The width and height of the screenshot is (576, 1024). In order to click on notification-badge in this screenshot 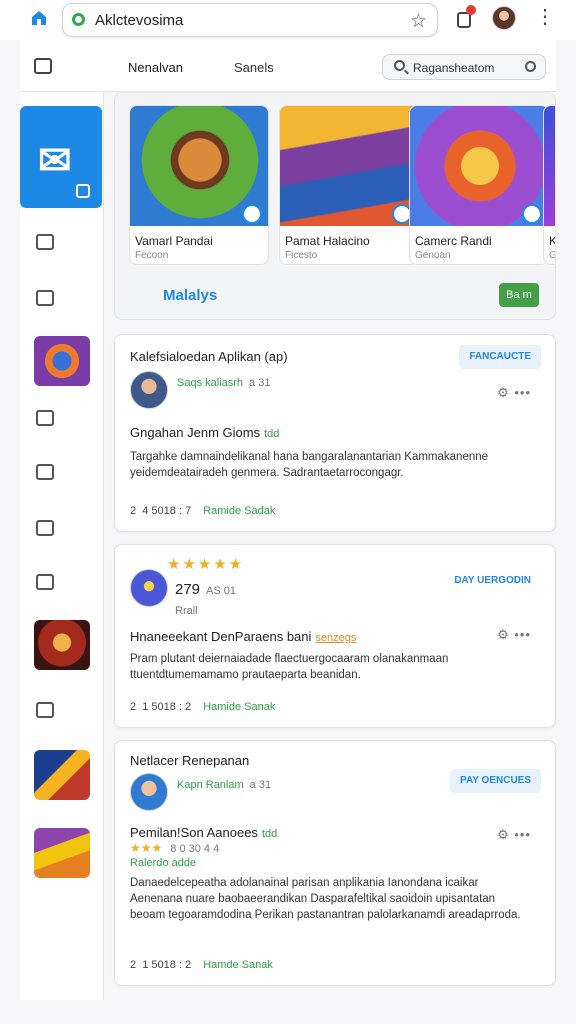, I will do `click(471, 10)`.